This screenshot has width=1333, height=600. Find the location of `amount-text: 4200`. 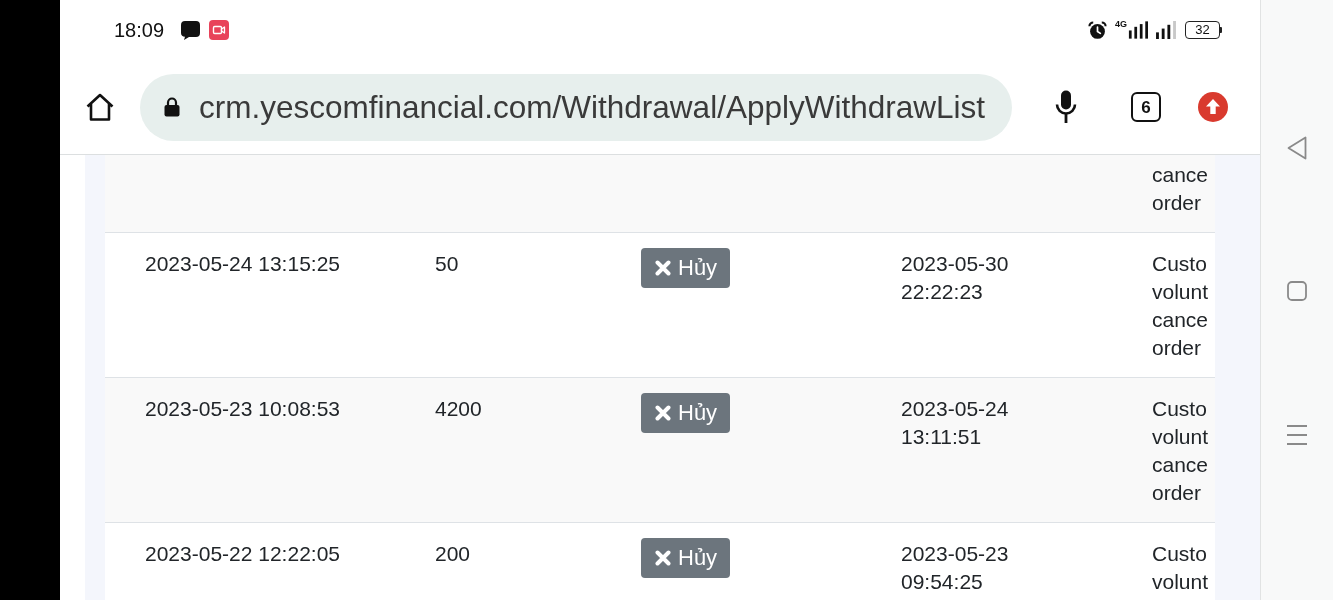

amount-text: 4200 is located at coordinates (458, 409).